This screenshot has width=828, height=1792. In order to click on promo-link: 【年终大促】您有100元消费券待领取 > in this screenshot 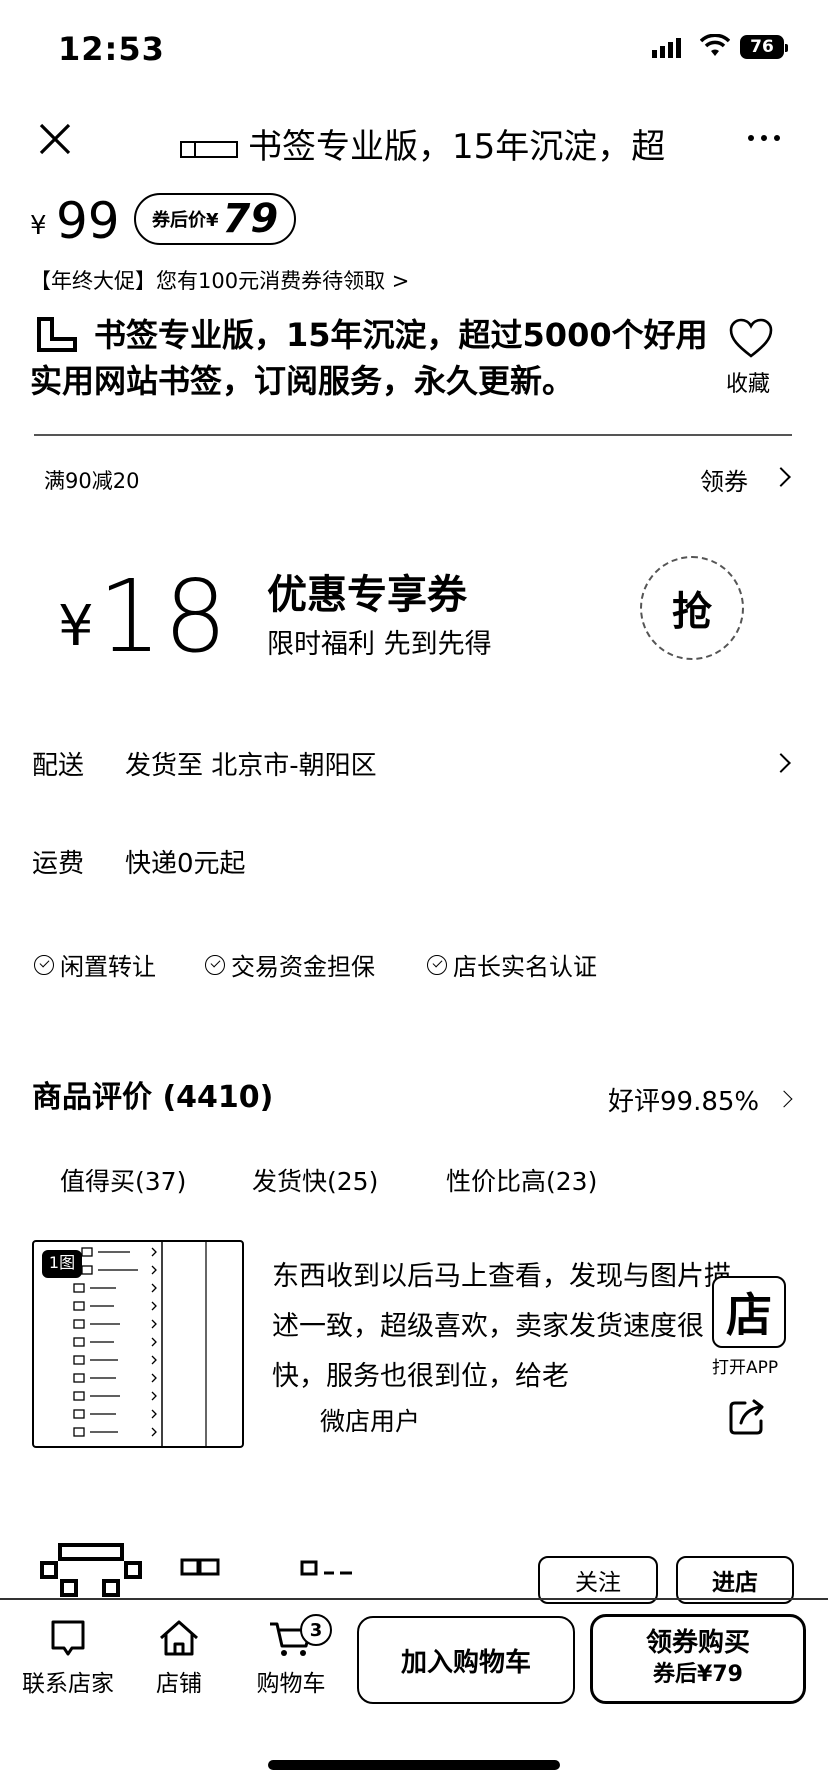, I will do `click(219, 280)`.